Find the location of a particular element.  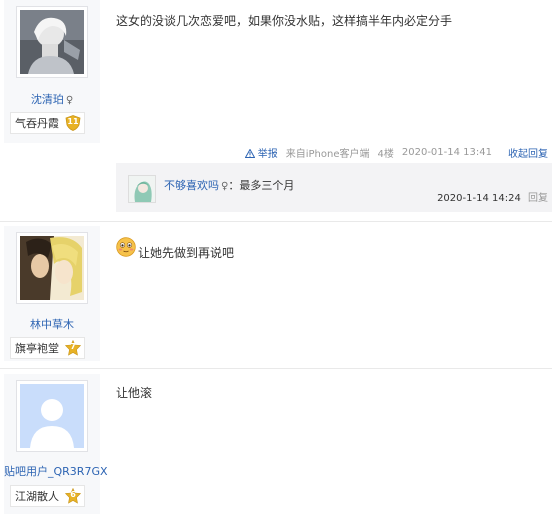

level-title: 气吞丹霞 is located at coordinates (37, 123).